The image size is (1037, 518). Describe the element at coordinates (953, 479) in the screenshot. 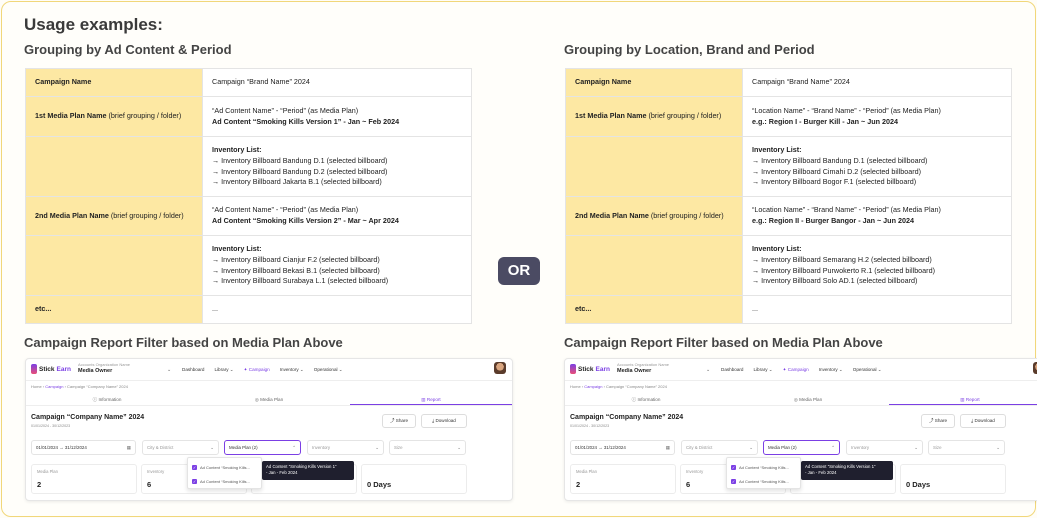

I see `stat-card-duration: 0 Days` at that location.